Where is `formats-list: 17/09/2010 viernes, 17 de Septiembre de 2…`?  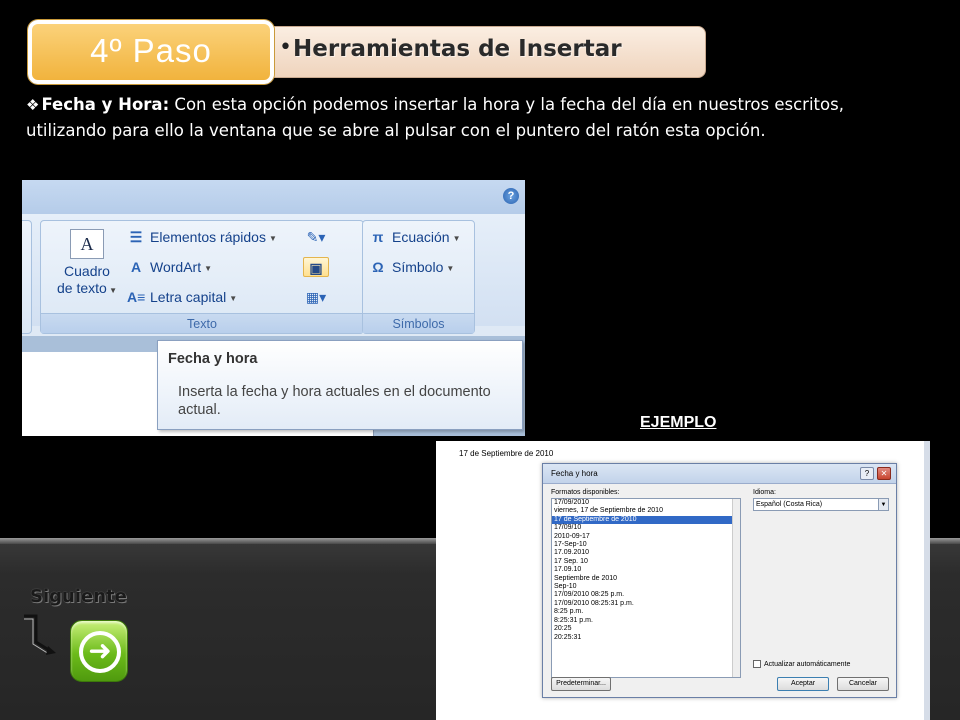 formats-list: 17/09/2010 viernes, 17 de Septiembre de 2… is located at coordinates (646, 588).